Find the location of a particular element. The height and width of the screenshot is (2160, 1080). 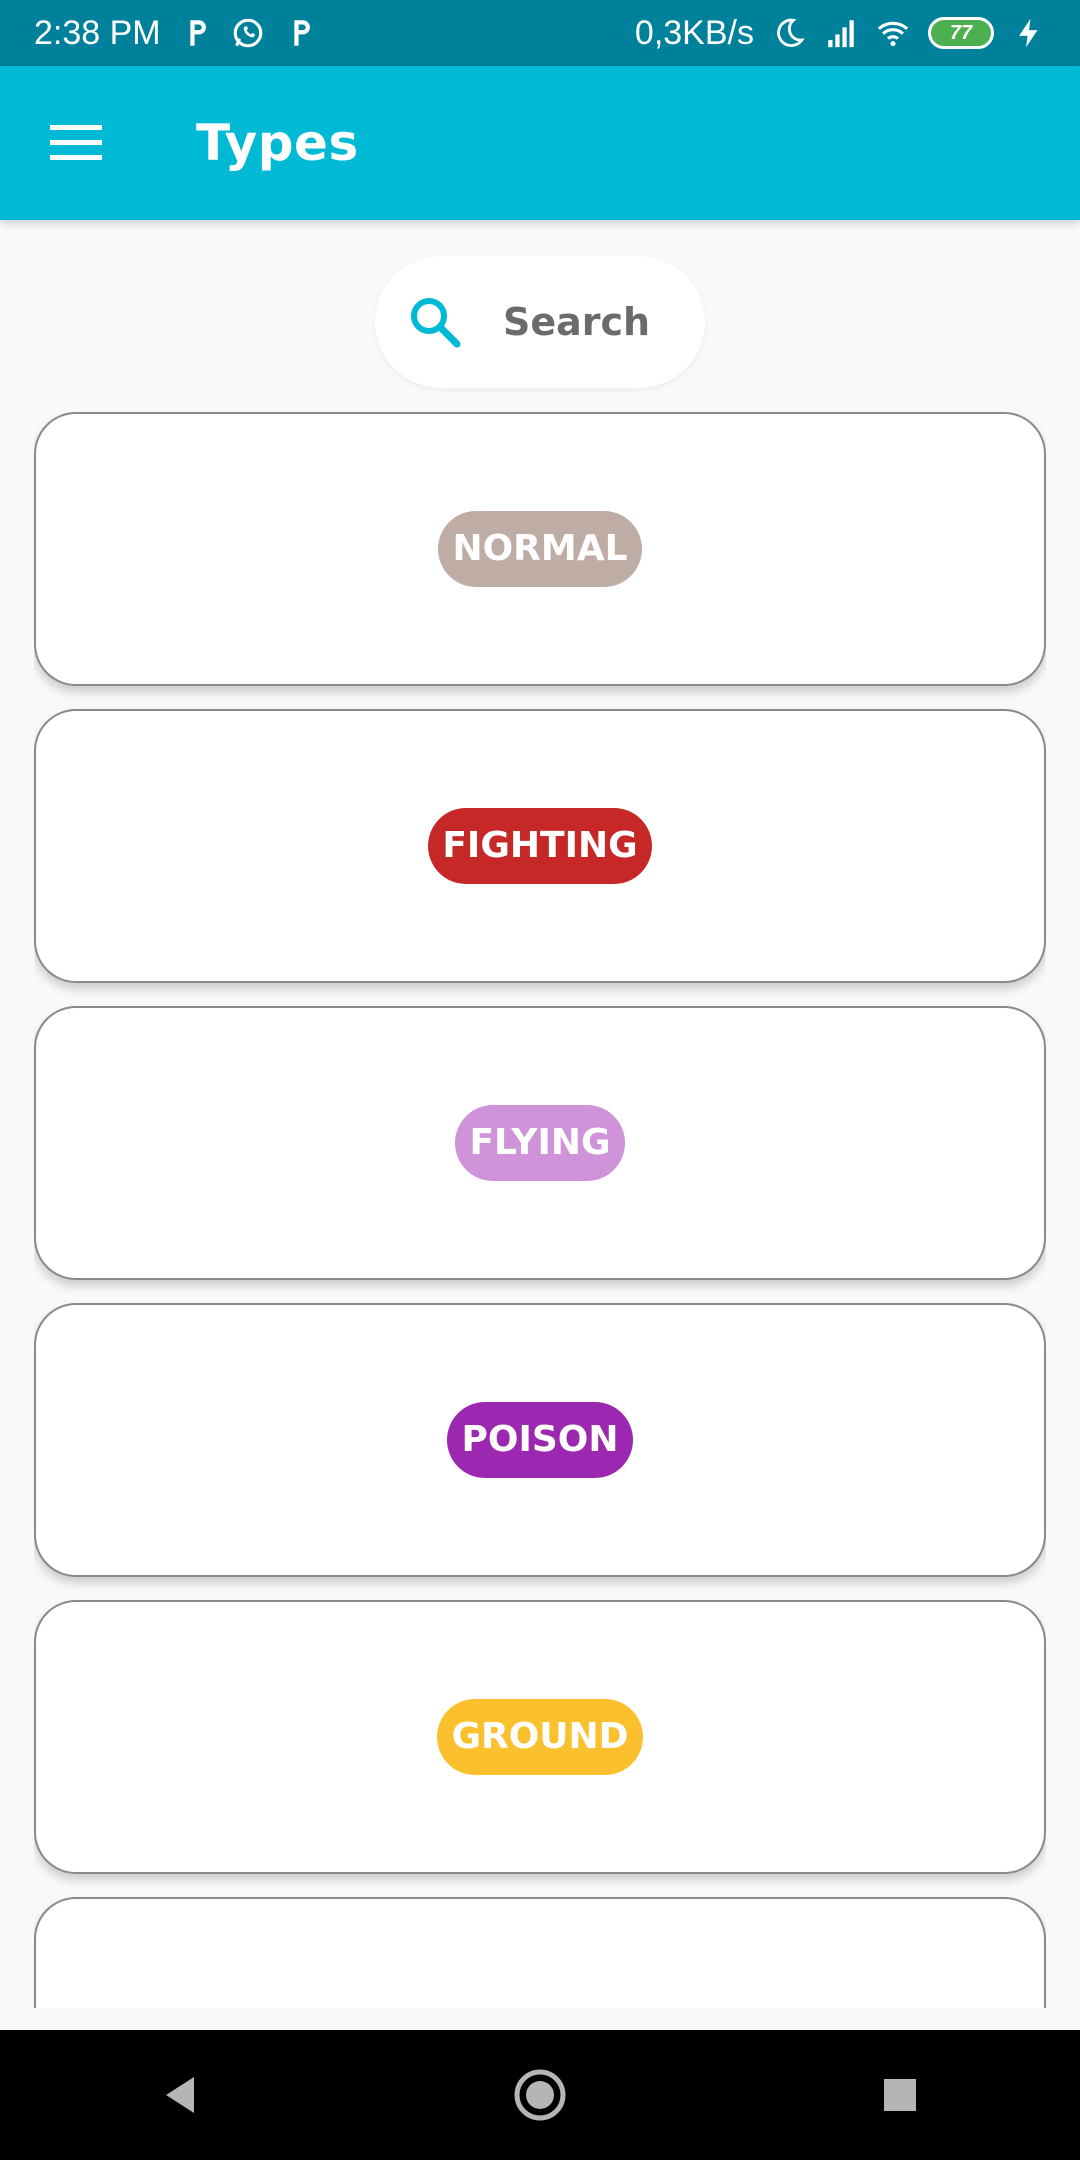

recents-icon is located at coordinates (900, 2095).